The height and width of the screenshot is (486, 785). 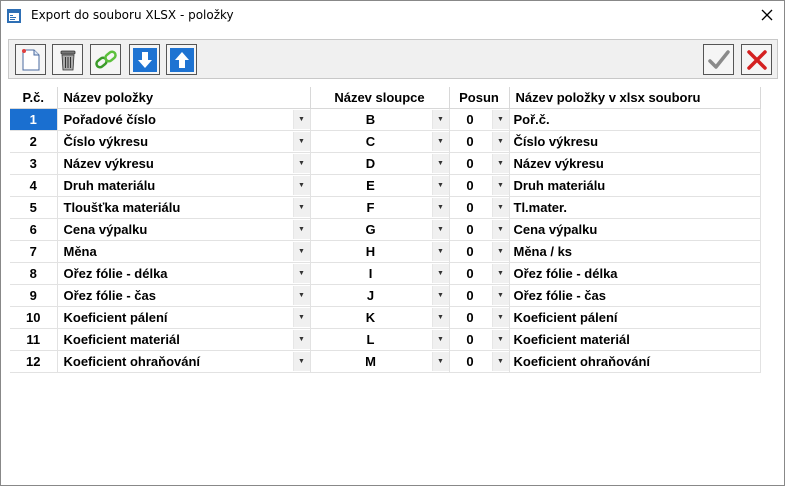 I want to click on table-row: 2 Číslo výkresu ▼ C ▼ 0 ▼ Číslo výkresu, so click(x=385, y=141).